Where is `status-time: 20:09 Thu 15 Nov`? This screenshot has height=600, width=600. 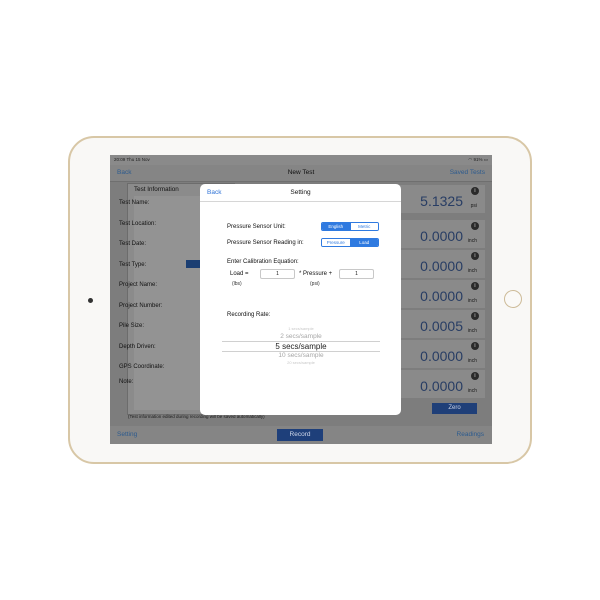 status-time: 20:09 Thu 15 Nov is located at coordinates (132, 159).